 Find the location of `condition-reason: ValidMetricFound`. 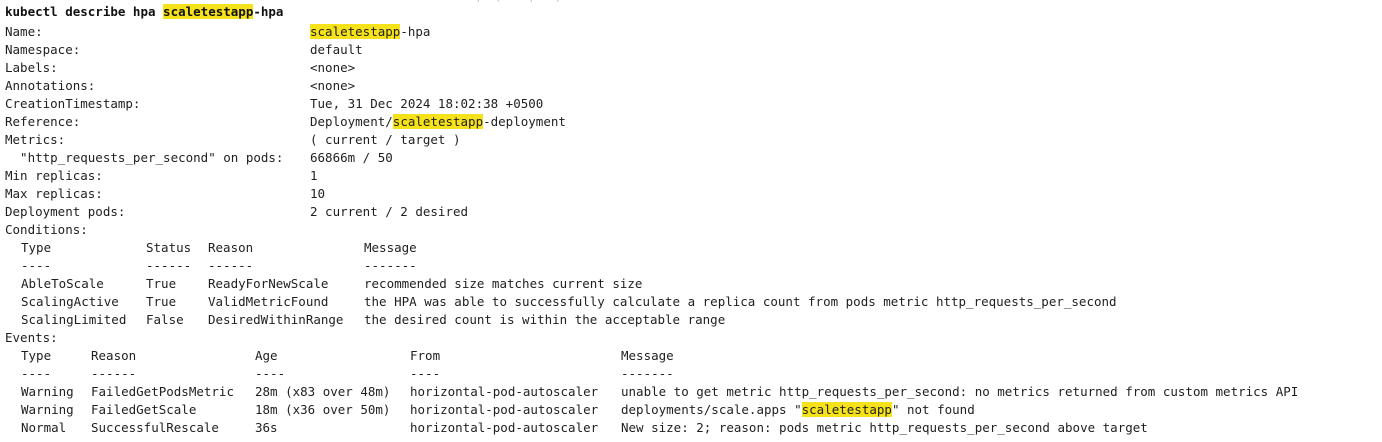

condition-reason: ValidMetricFound is located at coordinates (268, 301).